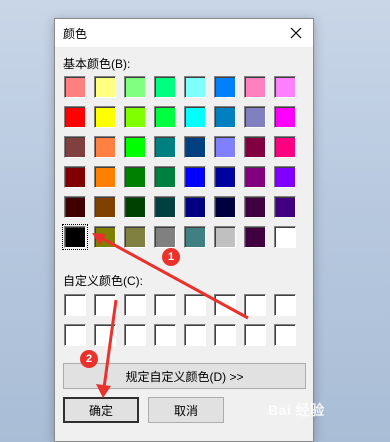 The height and width of the screenshot is (442, 390). I want to click on close-icon, so click(296, 33).